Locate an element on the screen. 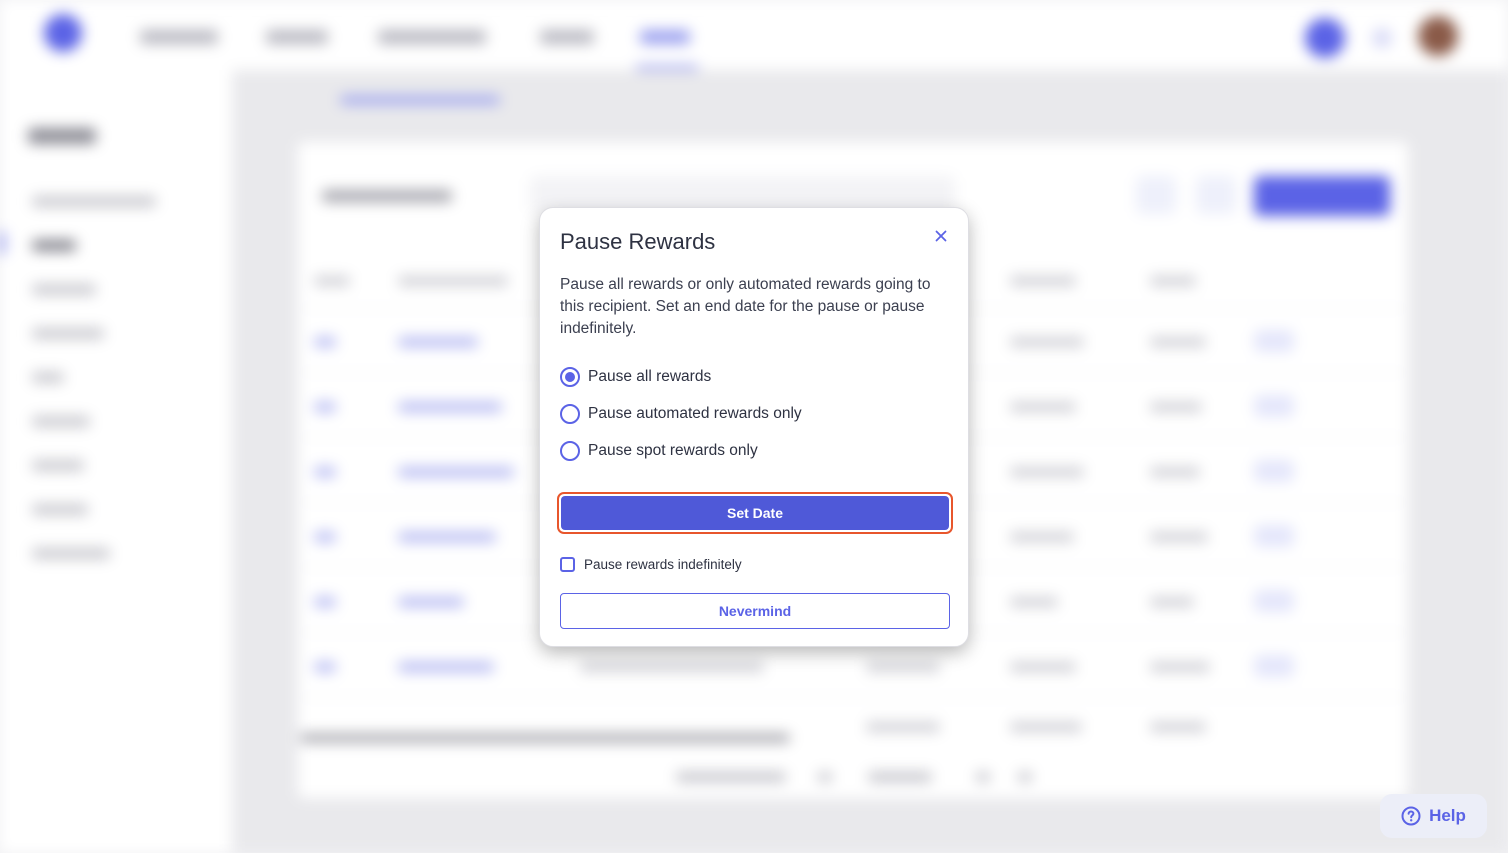 The image size is (1508, 853). breadcrumb is located at coordinates (420, 100).